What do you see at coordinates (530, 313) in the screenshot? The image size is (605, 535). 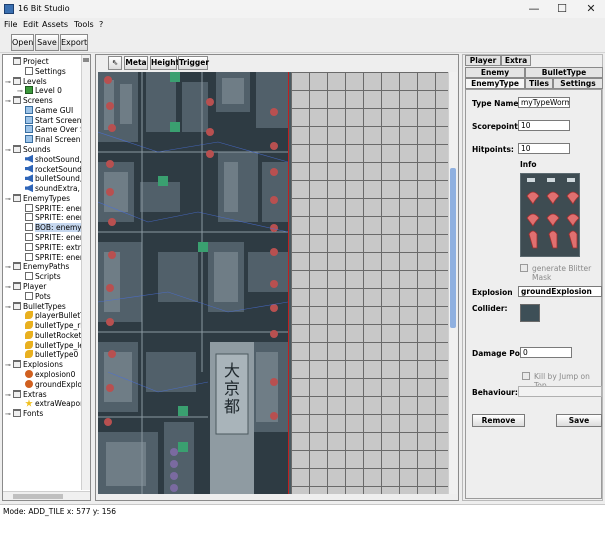 I see `collider-color-swatch` at bounding box center [530, 313].